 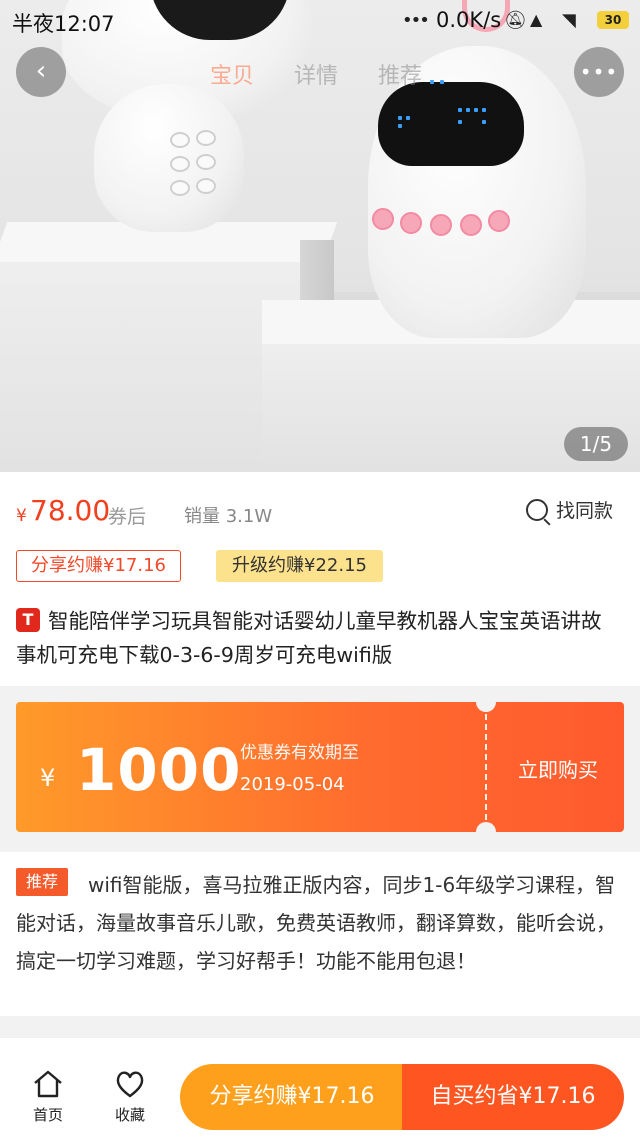 I want to click on upgrade-earn-tag: 升级约赚¥22.15, so click(x=299, y=566).